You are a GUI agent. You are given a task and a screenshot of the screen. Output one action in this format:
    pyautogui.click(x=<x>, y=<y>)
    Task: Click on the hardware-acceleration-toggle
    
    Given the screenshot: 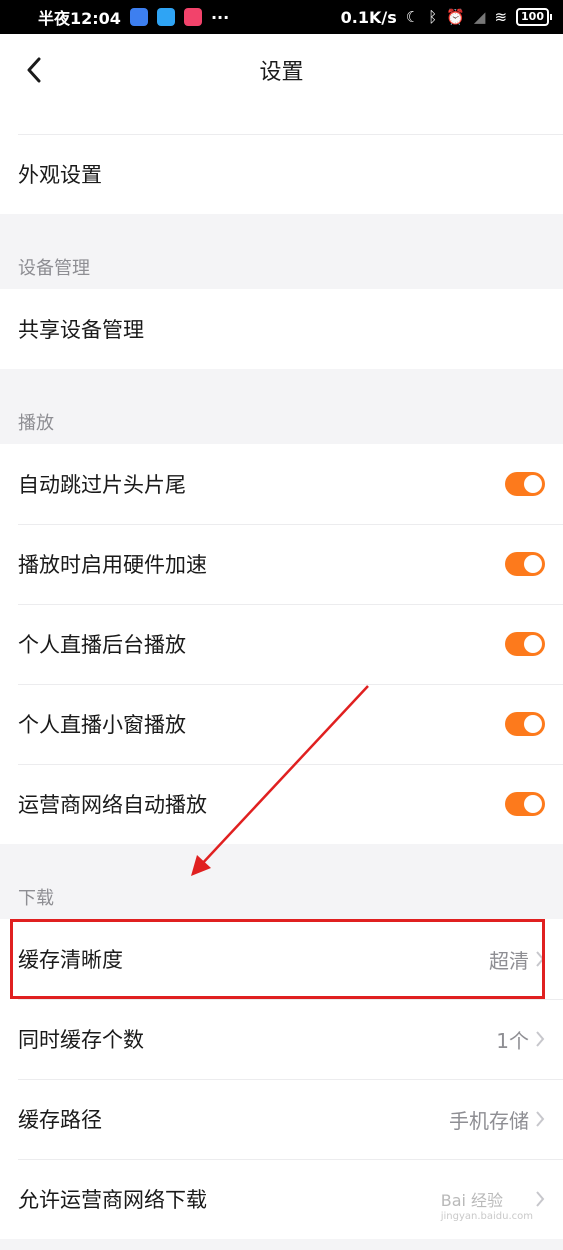 What is the action you would take?
    pyautogui.click(x=525, y=564)
    